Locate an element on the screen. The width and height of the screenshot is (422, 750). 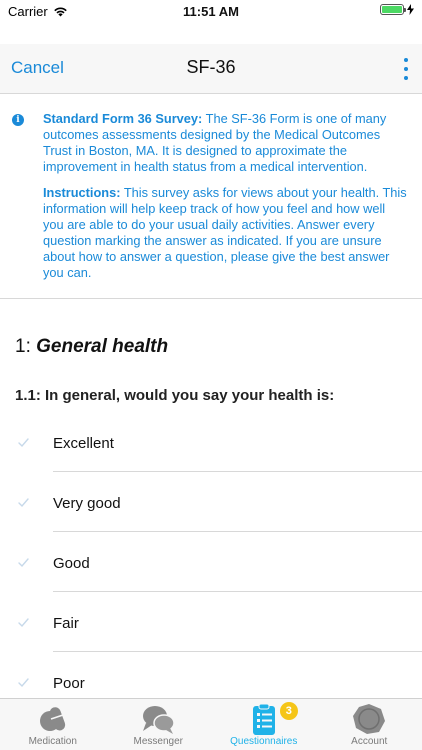
charging-bolt-icon is located at coordinates (410, 9).